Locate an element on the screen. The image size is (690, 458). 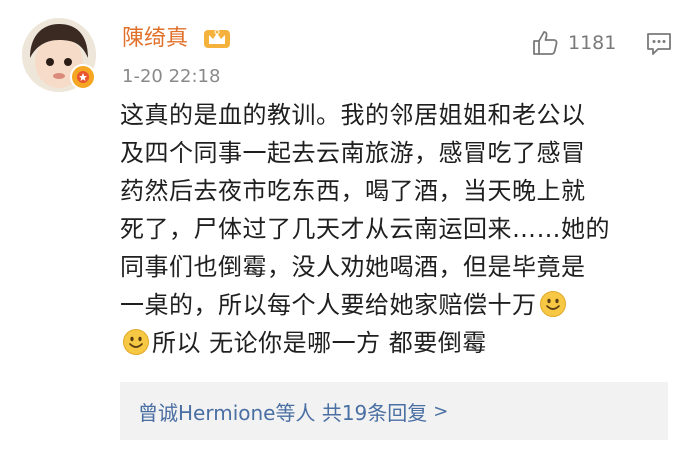
comment-line-text: 所以 无论你是哪一方 都要倒霉 is located at coordinates (319, 343).